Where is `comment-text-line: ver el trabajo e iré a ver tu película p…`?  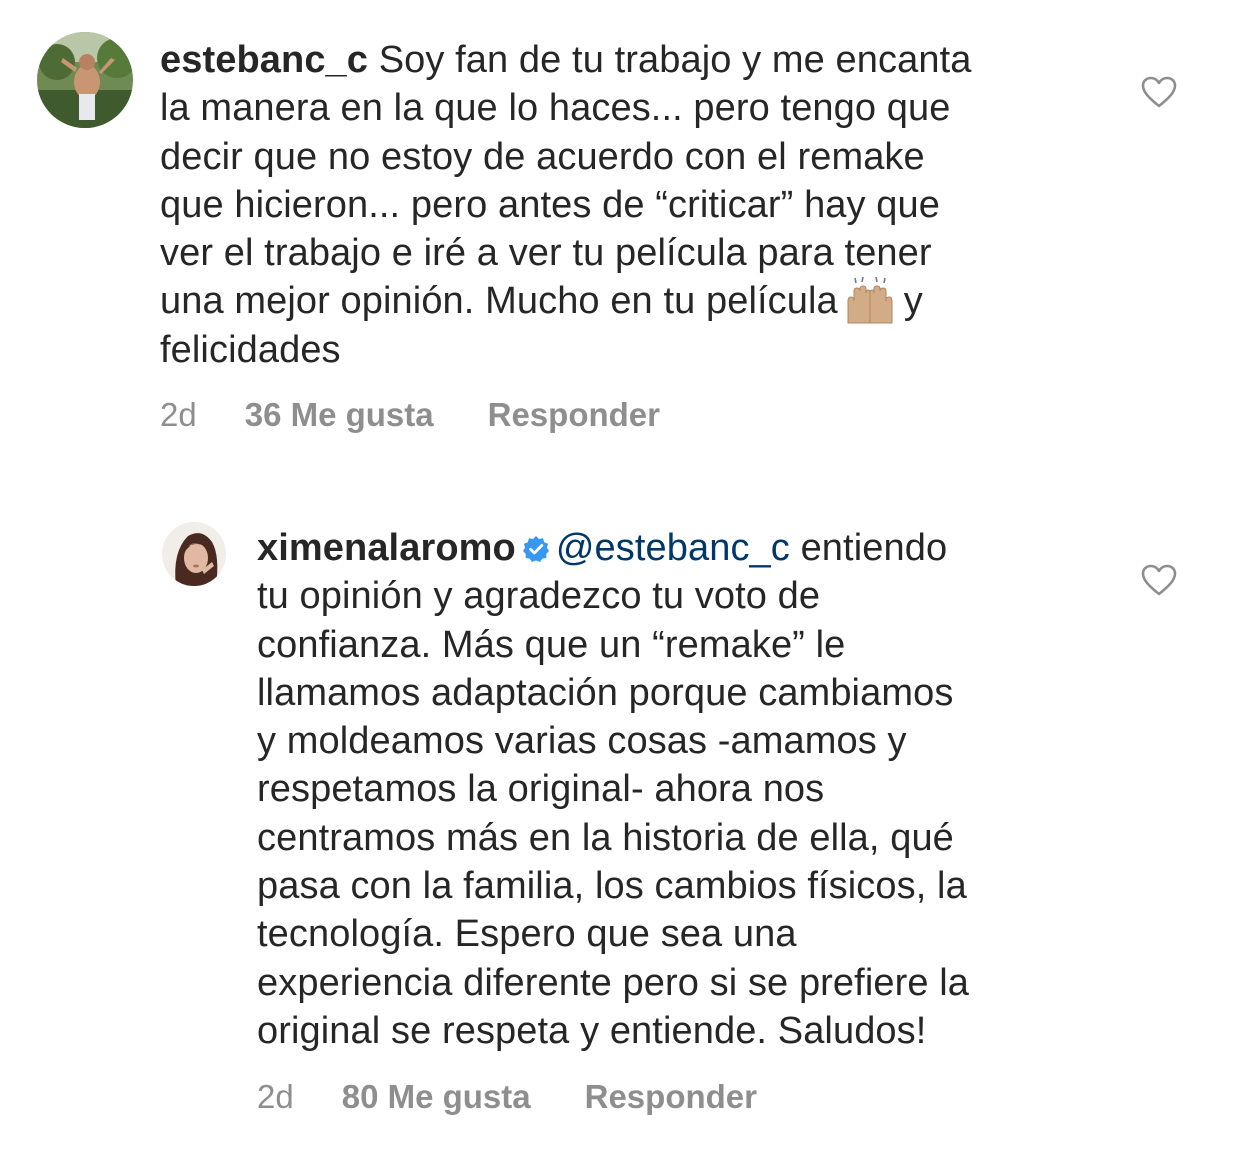 comment-text-line: ver el trabajo e iré a ver tu película p… is located at coordinates (546, 253).